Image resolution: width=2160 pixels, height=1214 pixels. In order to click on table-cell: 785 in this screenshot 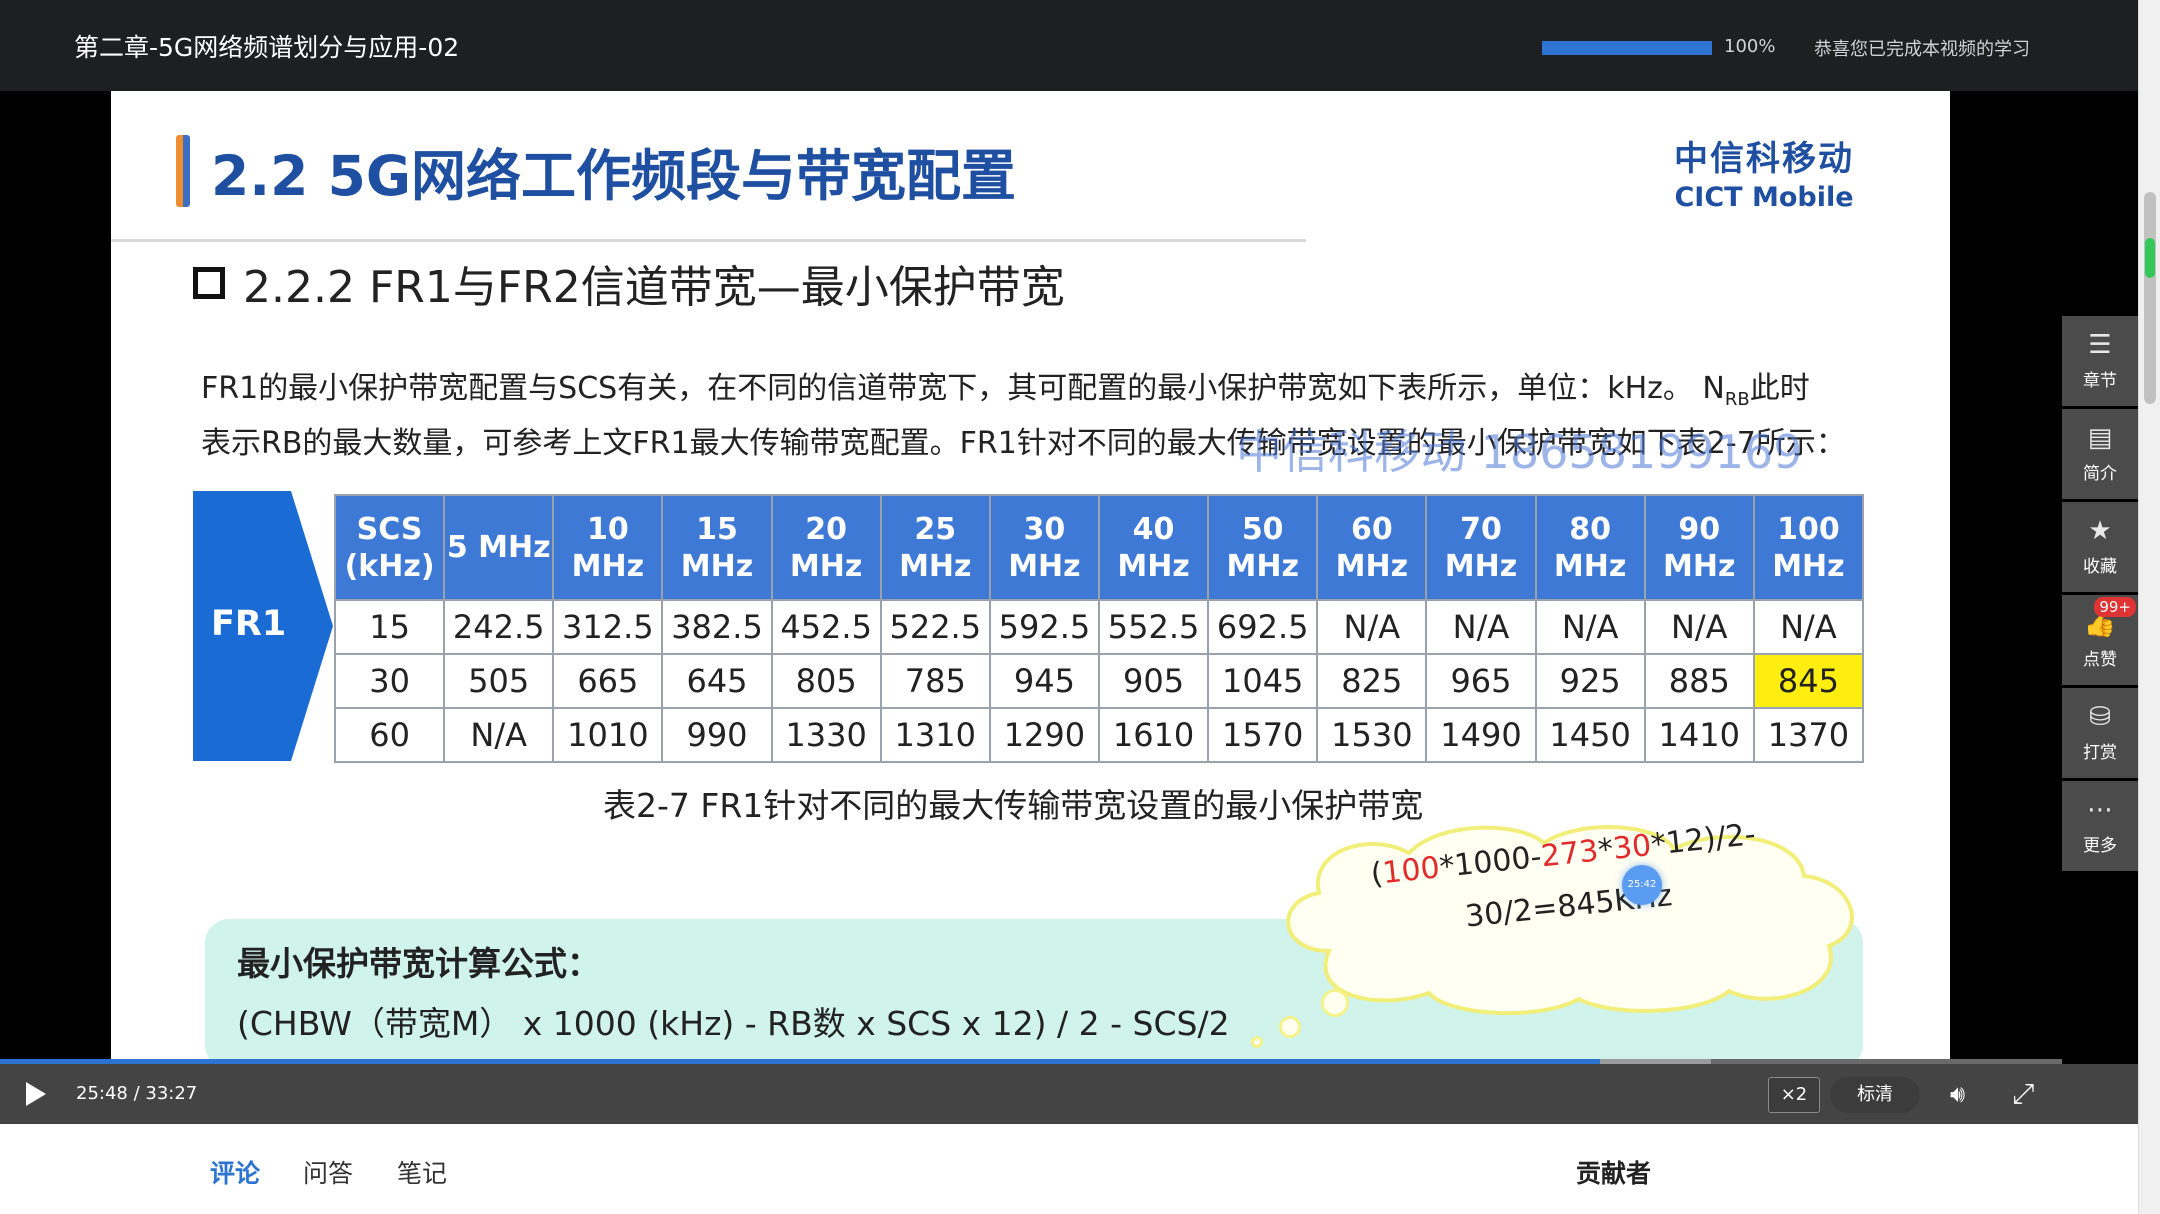, I will do `click(935, 681)`.